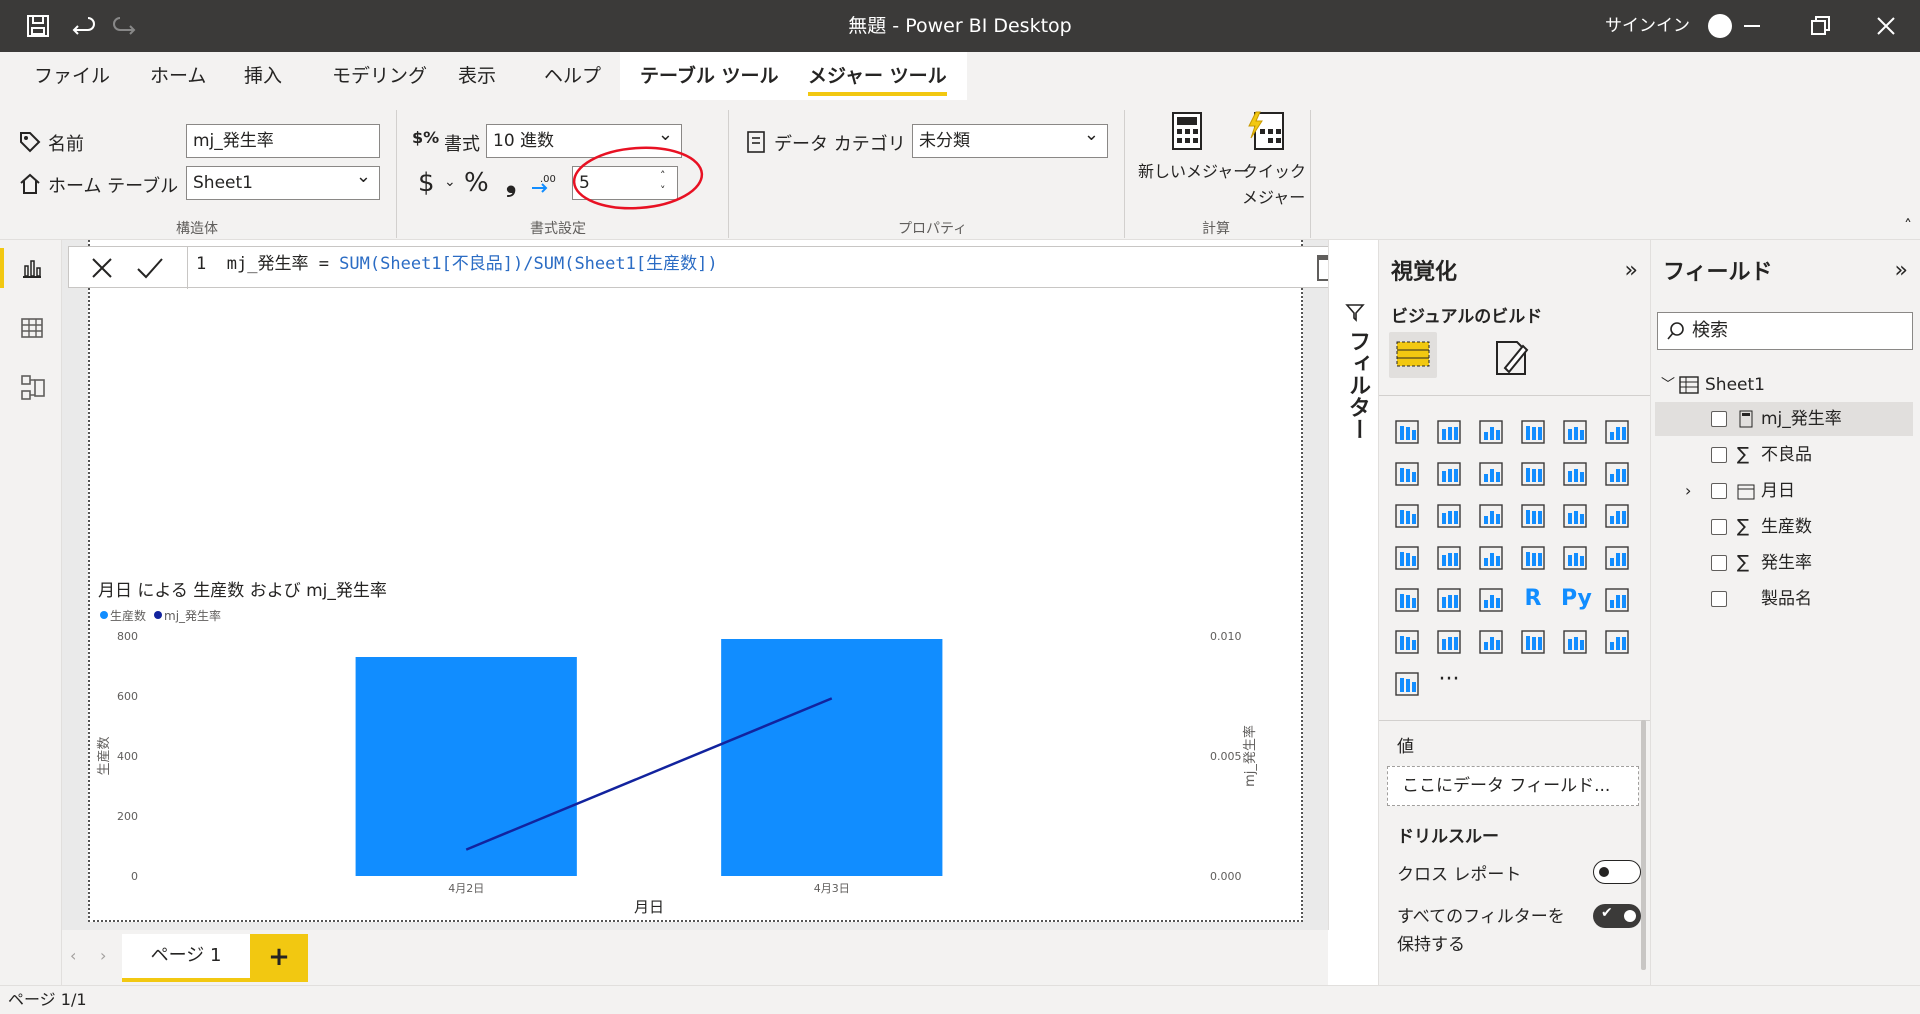  Describe the element at coordinates (1784, 385) in the screenshot. I see `table-row-sheet1: ﹀ Sheet1` at that location.